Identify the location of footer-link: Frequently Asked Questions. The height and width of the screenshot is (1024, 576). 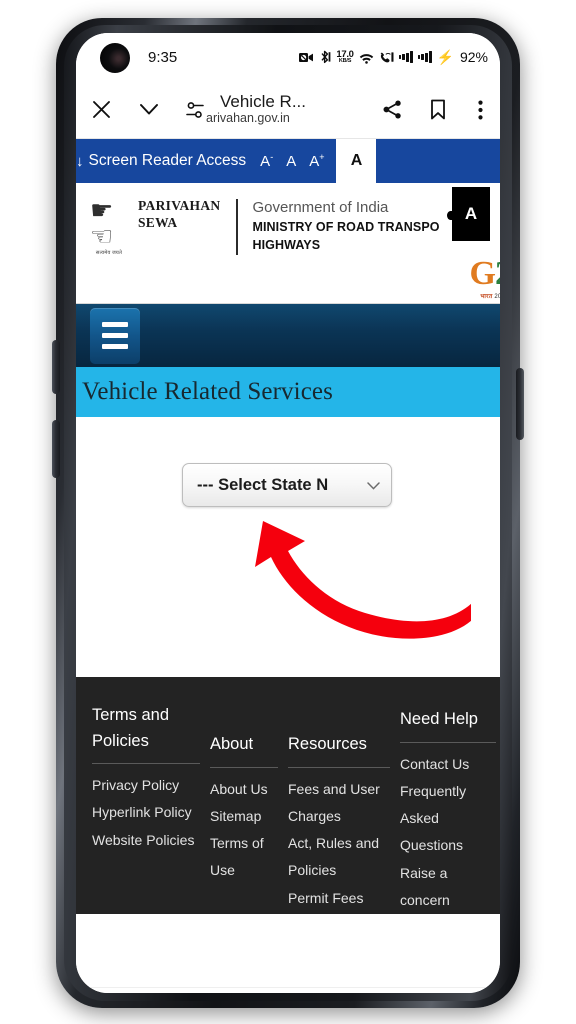
(448, 819).